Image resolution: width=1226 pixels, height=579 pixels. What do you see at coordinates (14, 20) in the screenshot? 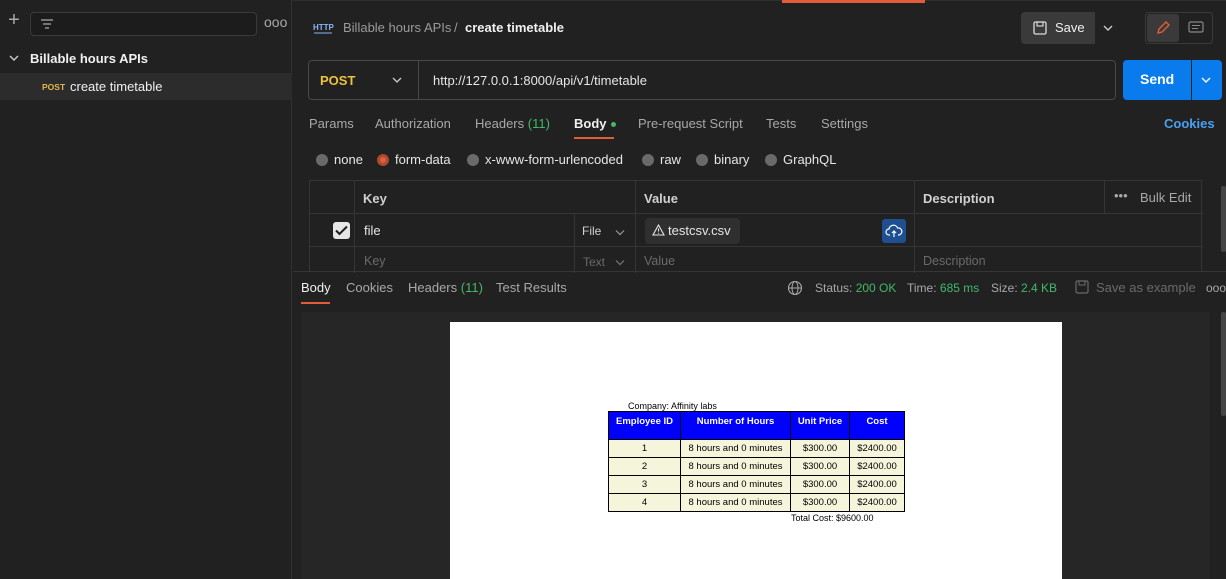
I see `new-item-button: +` at bounding box center [14, 20].